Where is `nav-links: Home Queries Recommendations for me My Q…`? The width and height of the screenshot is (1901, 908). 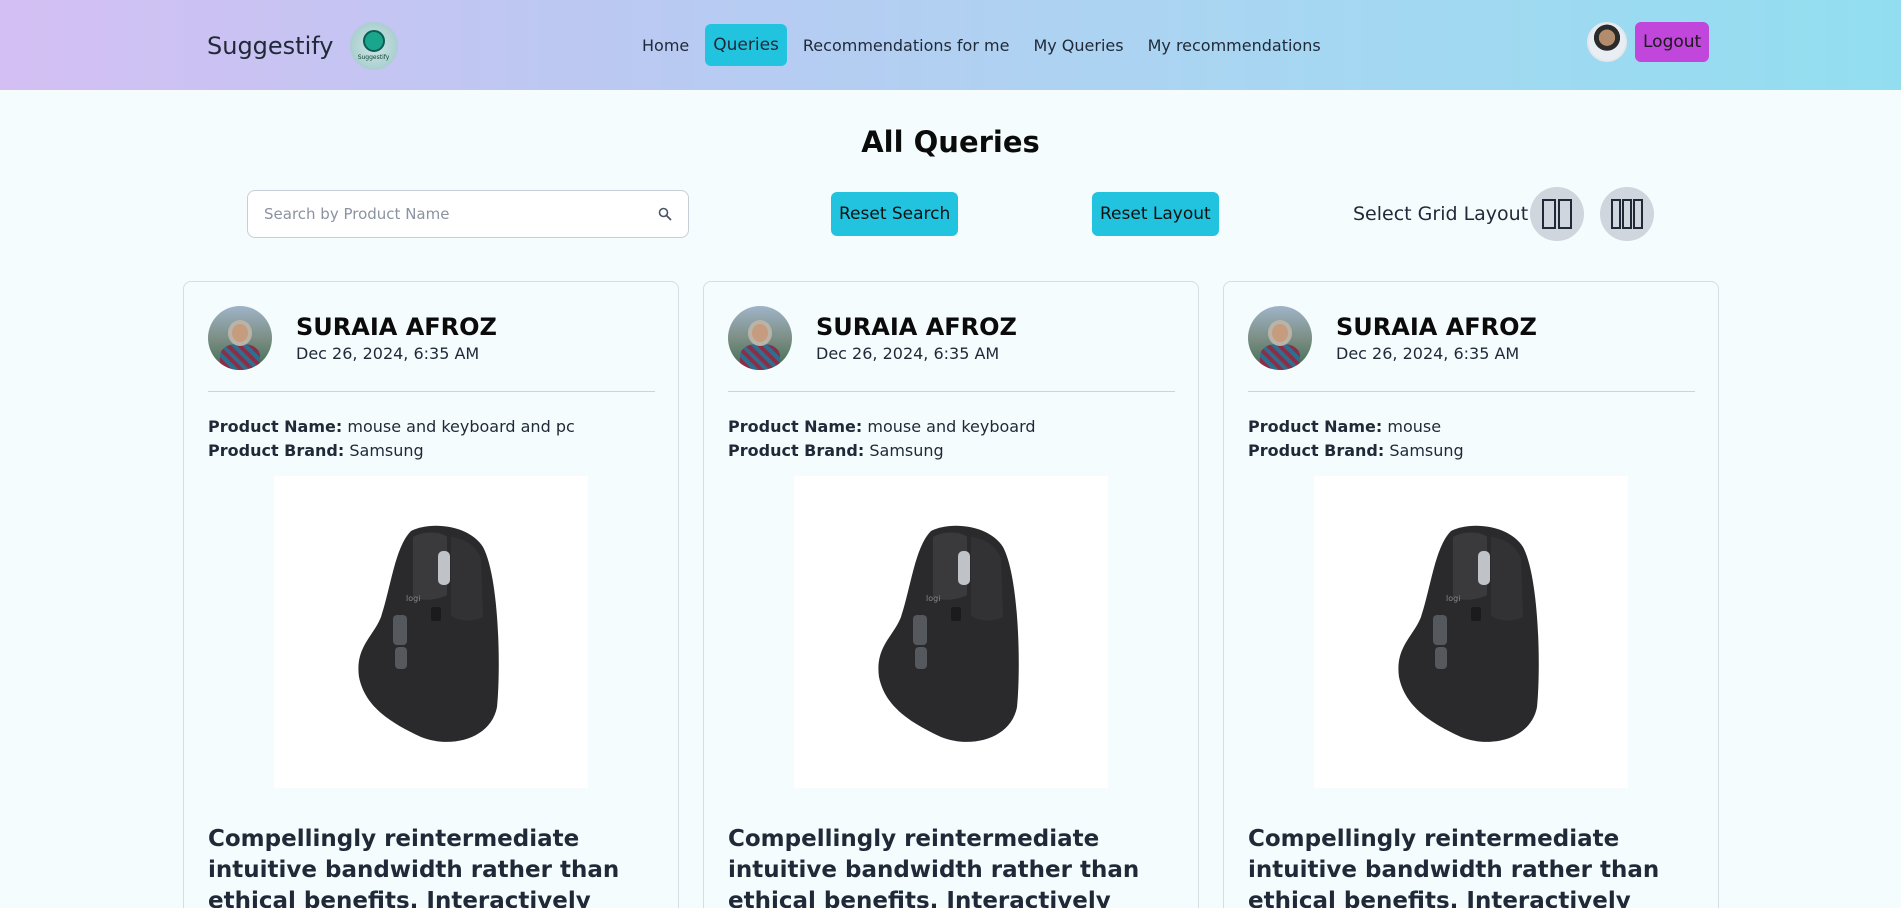
nav-links: Home Queries Recommendations for me My Q… is located at coordinates (981, 45).